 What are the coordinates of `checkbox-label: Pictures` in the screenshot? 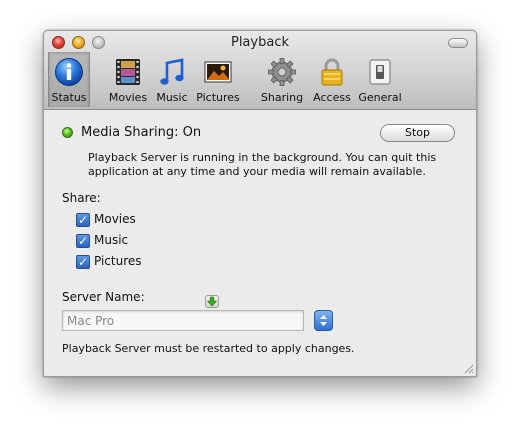 It's located at (118, 261).